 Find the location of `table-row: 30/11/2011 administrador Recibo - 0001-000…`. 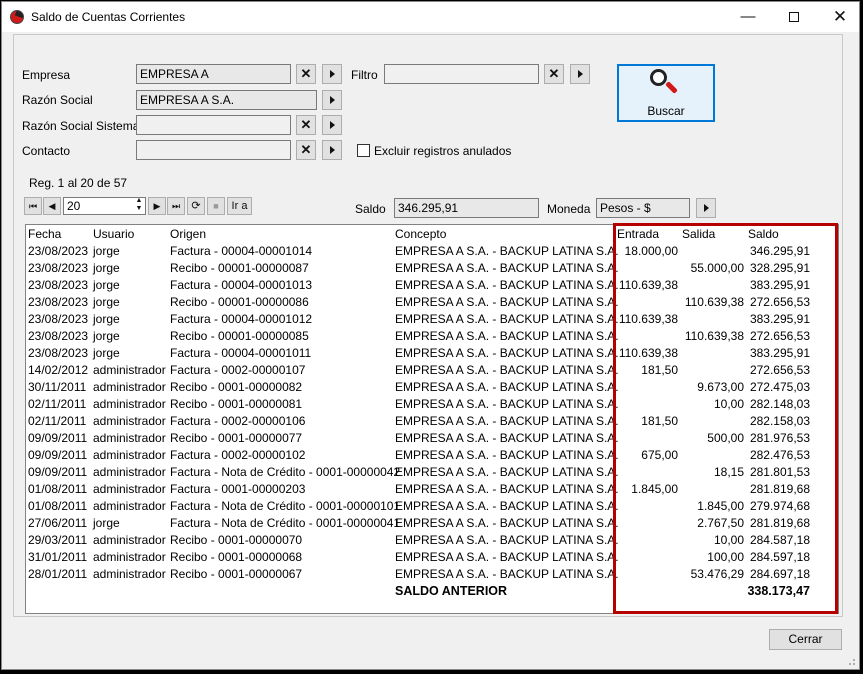

table-row: 30/11/2011 administrador Recibo - 0001-000… is located at coordinates (432, 386).